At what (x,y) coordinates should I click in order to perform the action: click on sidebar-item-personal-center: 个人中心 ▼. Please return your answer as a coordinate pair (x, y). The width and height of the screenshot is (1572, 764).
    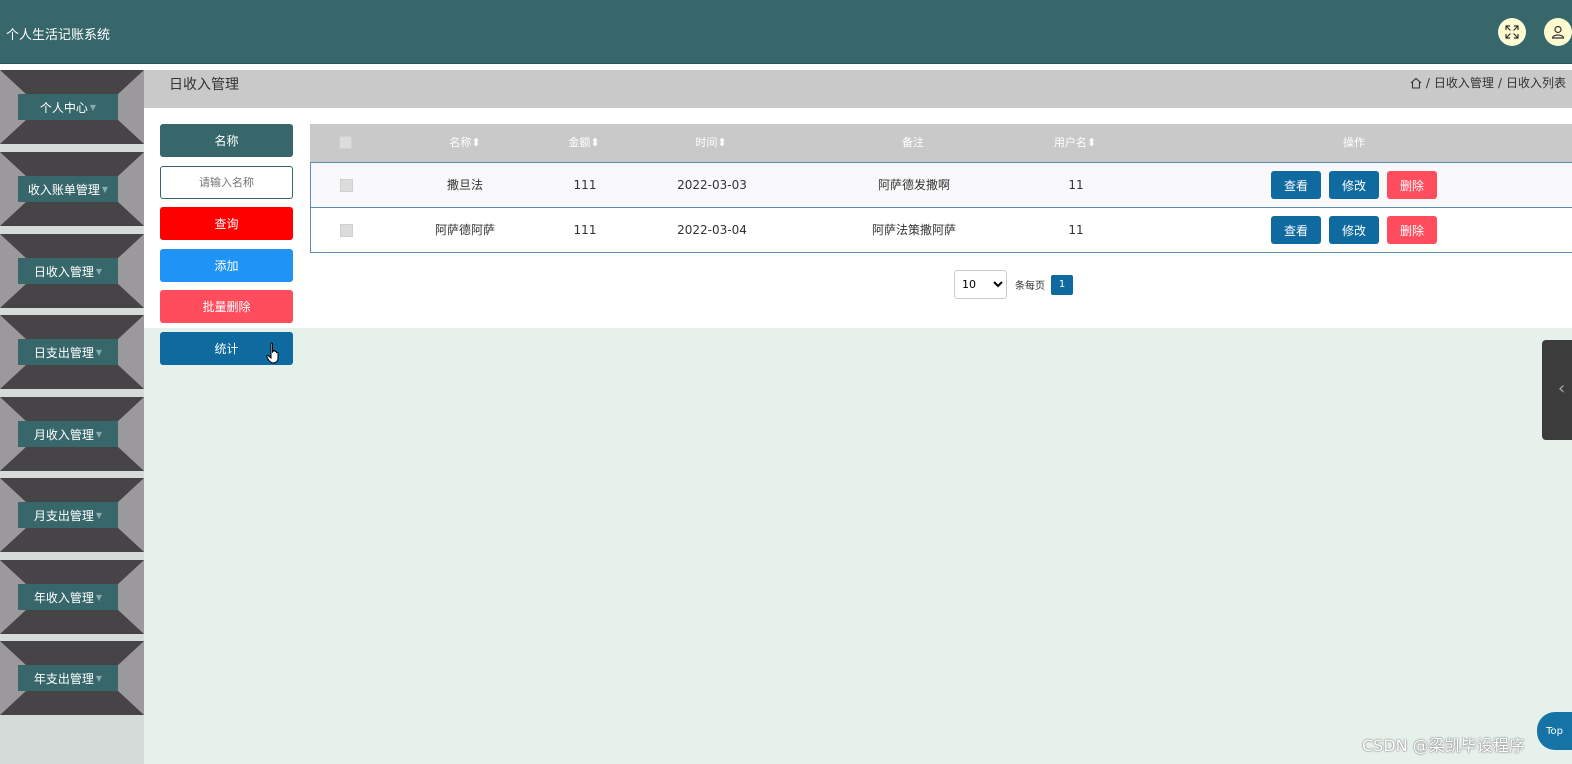
    Looking at the image, I should click on (72, 107).